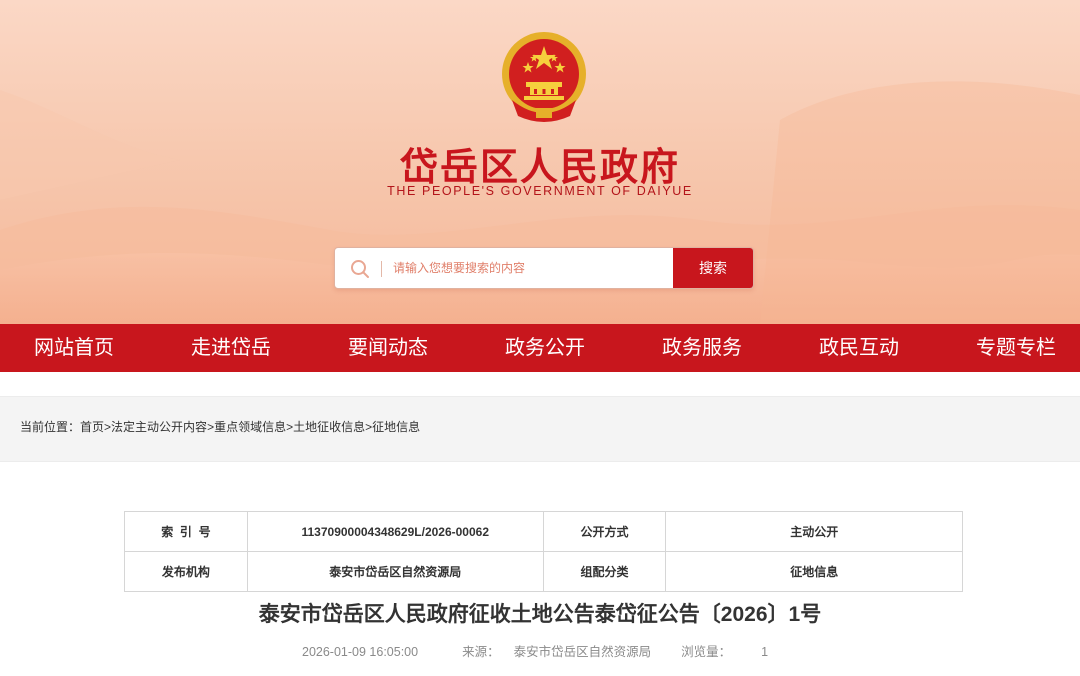 This screenshot has width=1080, height=676. I want to click on nav-item-gov-affairs-disclosure: 政务公开, so click(545, 348).